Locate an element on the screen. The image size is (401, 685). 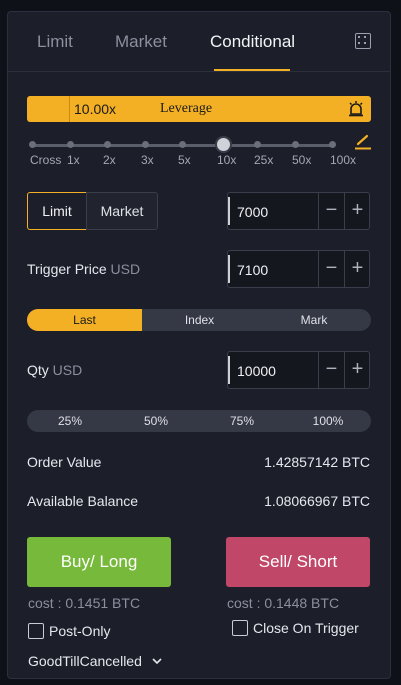
qty-percent-25: 25% is located at coordinates (70, 421).